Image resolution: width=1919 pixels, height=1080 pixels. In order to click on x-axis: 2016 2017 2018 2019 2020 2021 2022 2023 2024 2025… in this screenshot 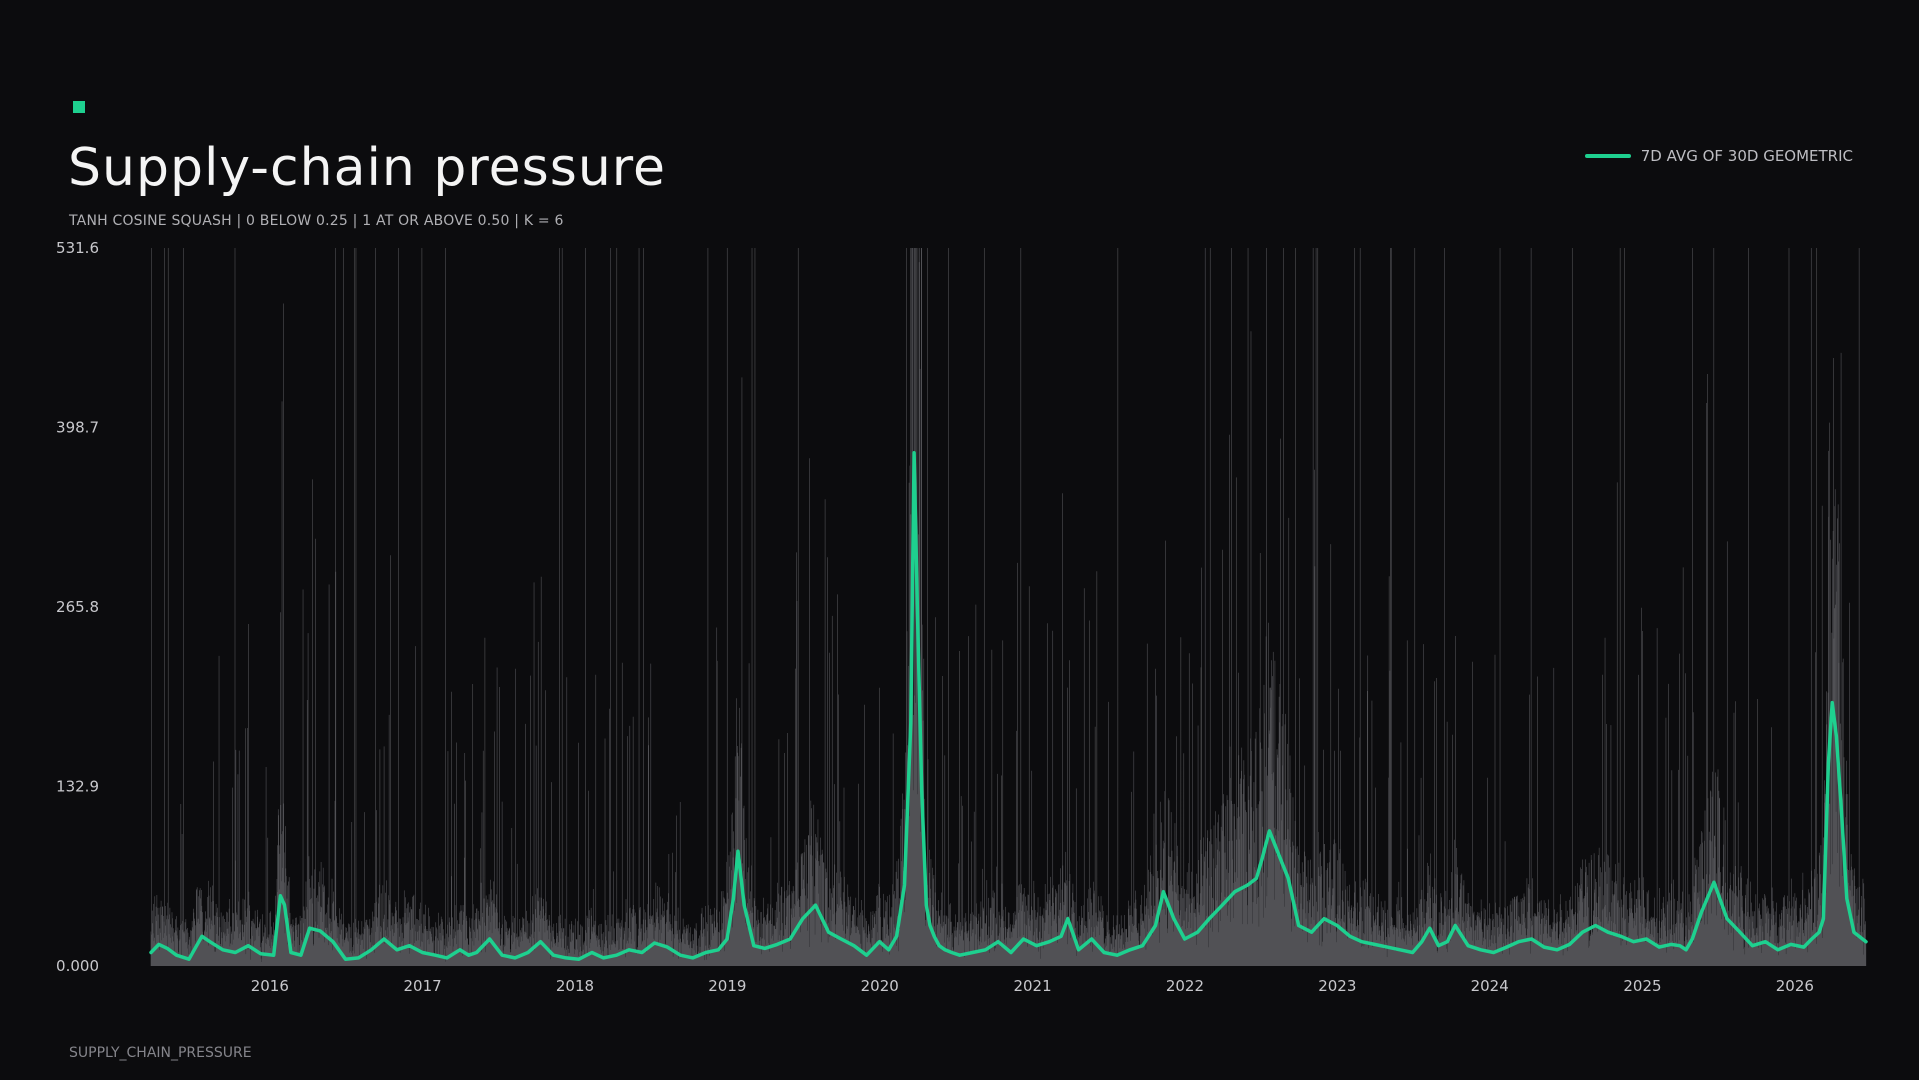, I will do `click(1032, 986)`.